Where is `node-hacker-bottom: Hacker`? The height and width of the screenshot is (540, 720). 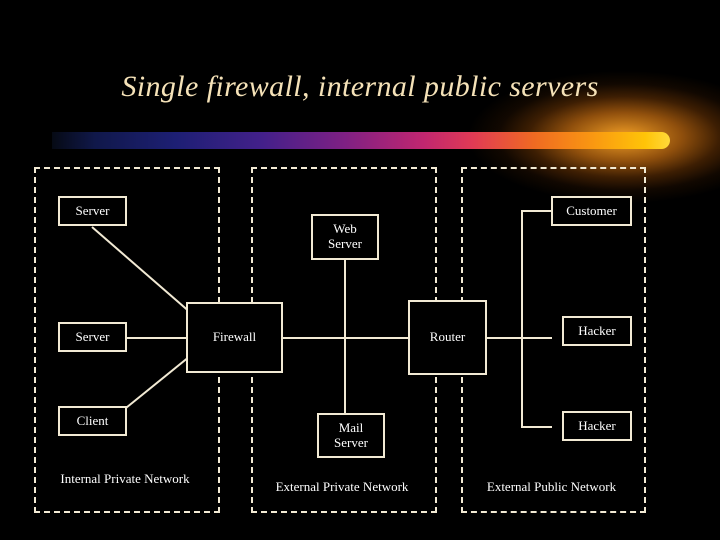 node-hacker-bottom: Hacker is located at coordinates (597, 426).